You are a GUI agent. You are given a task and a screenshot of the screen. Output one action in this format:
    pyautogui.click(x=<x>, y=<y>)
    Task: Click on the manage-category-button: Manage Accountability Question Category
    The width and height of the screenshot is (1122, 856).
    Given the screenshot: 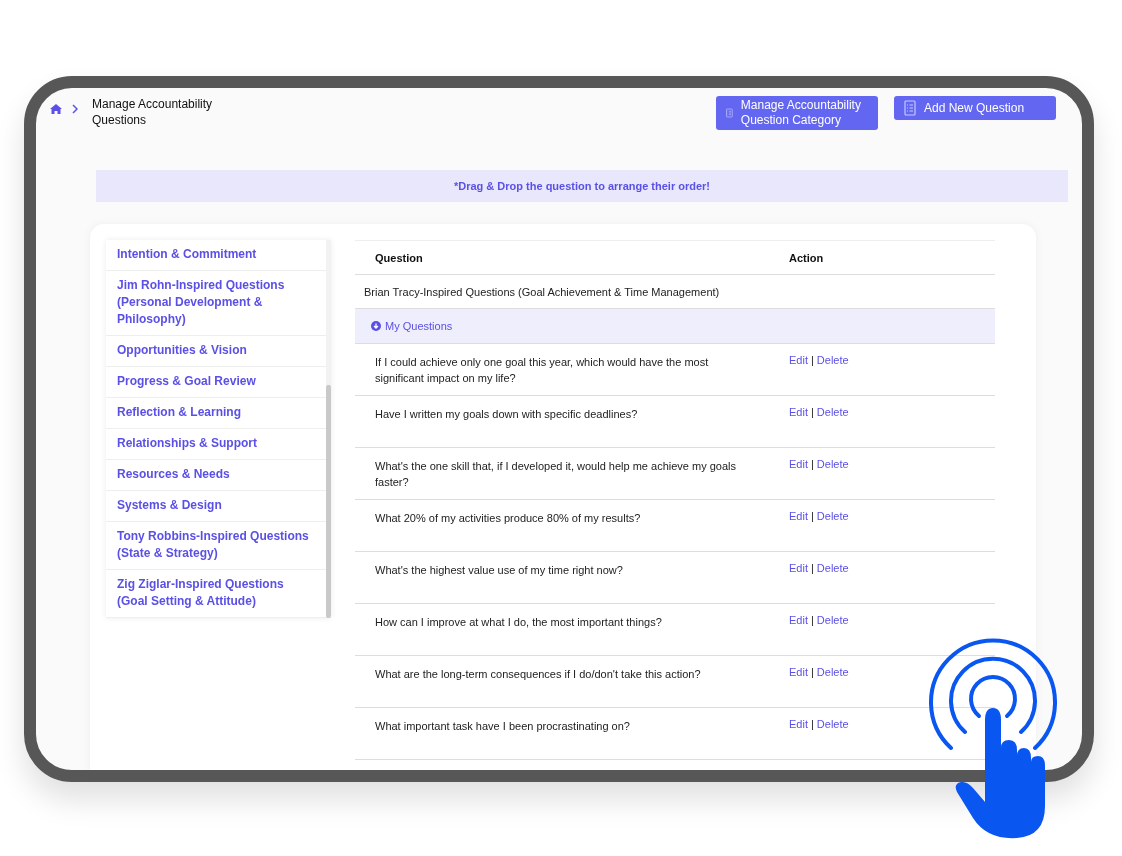 What is the action you would take?
    pyautogui.click(x=797, y=113)
    